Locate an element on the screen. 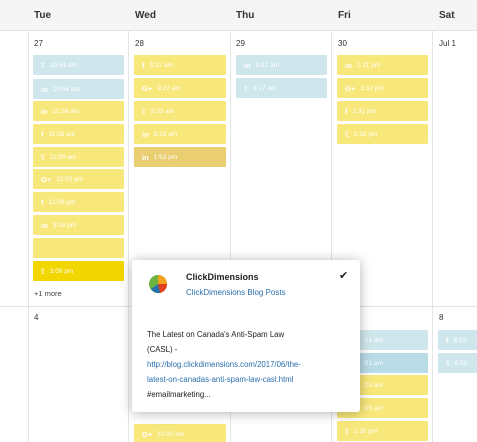  account-name: ClickDimensions is located at coordinates (222, 277).